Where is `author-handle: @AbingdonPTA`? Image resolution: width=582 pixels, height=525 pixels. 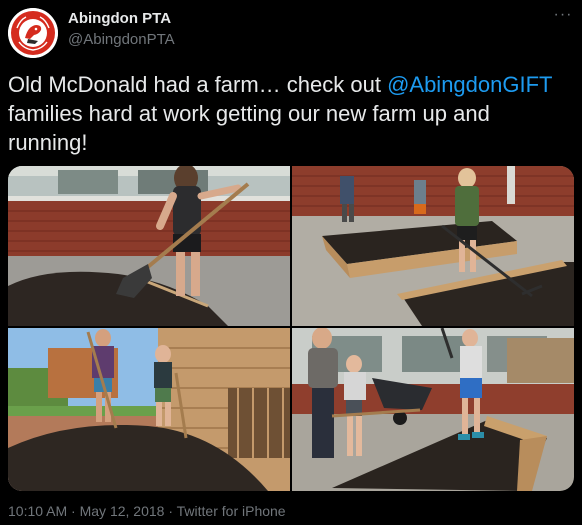 author-handle: @AbingdonPTA is located at coordinates (121, 39).